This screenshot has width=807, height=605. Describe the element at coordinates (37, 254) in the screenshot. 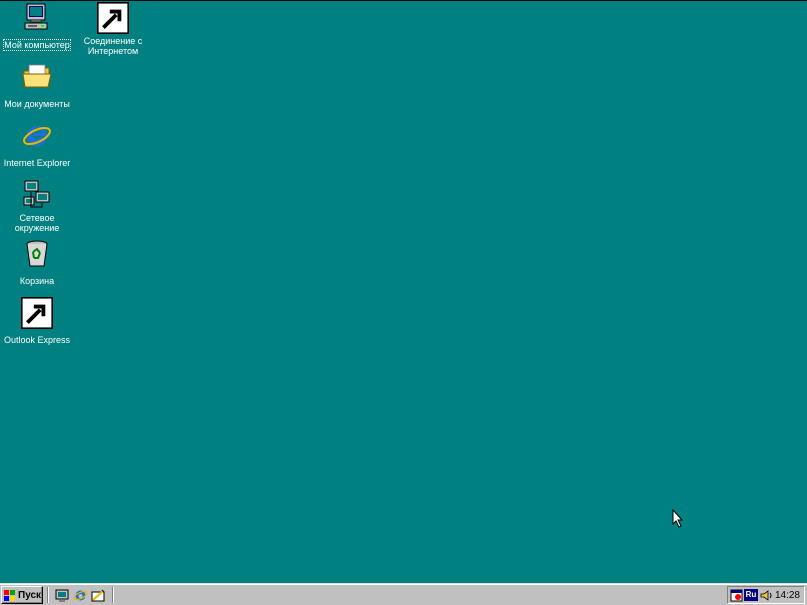

I see `recycle-bin-icon` at that location.